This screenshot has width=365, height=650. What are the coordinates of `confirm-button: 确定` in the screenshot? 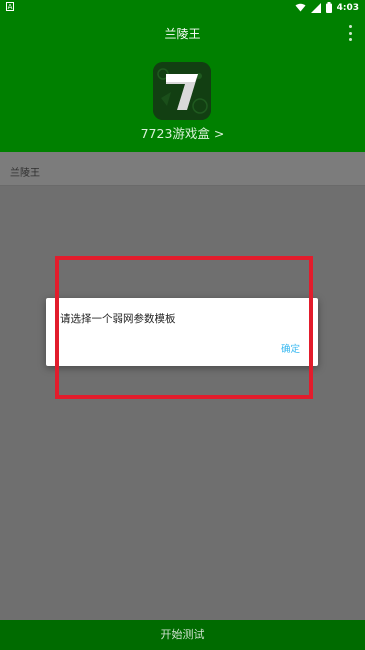 It's located at (290, 348).